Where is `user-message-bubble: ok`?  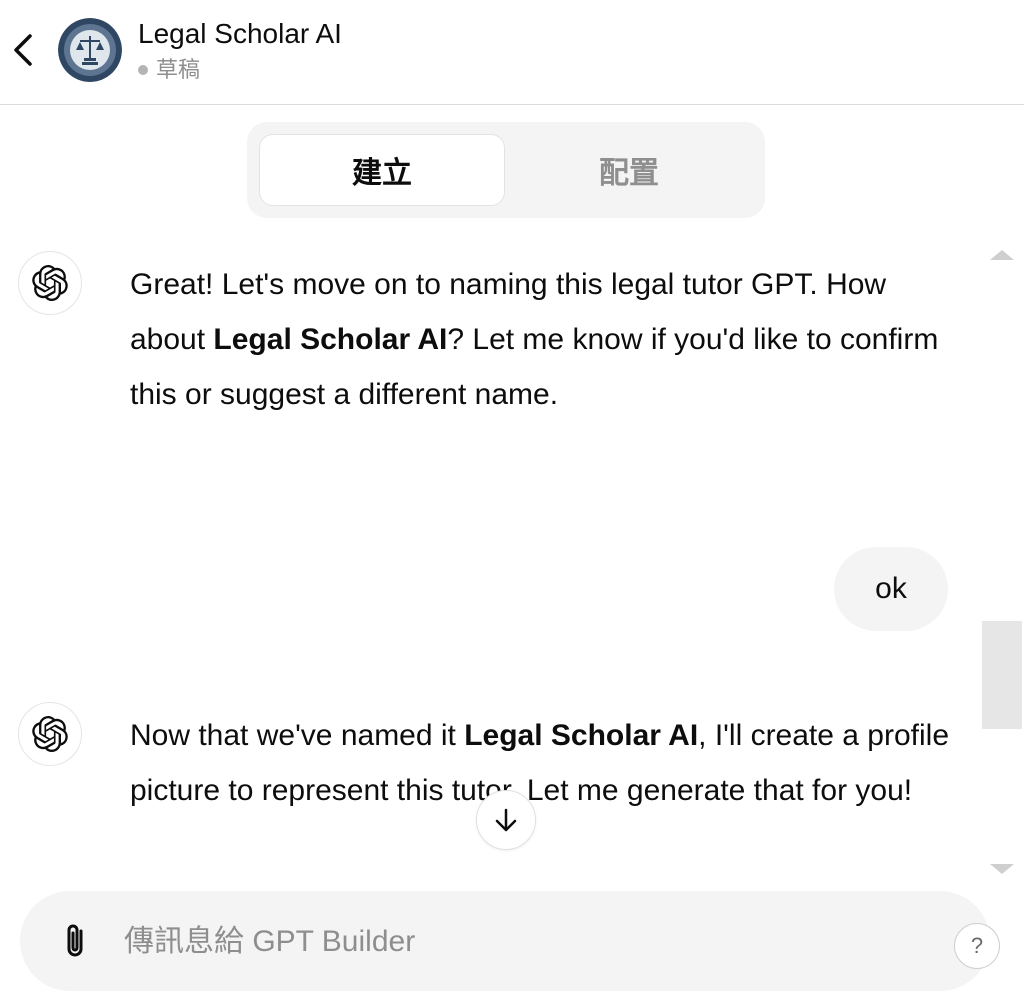 user-message-bubble: ok is located at coordinates (891, 589).